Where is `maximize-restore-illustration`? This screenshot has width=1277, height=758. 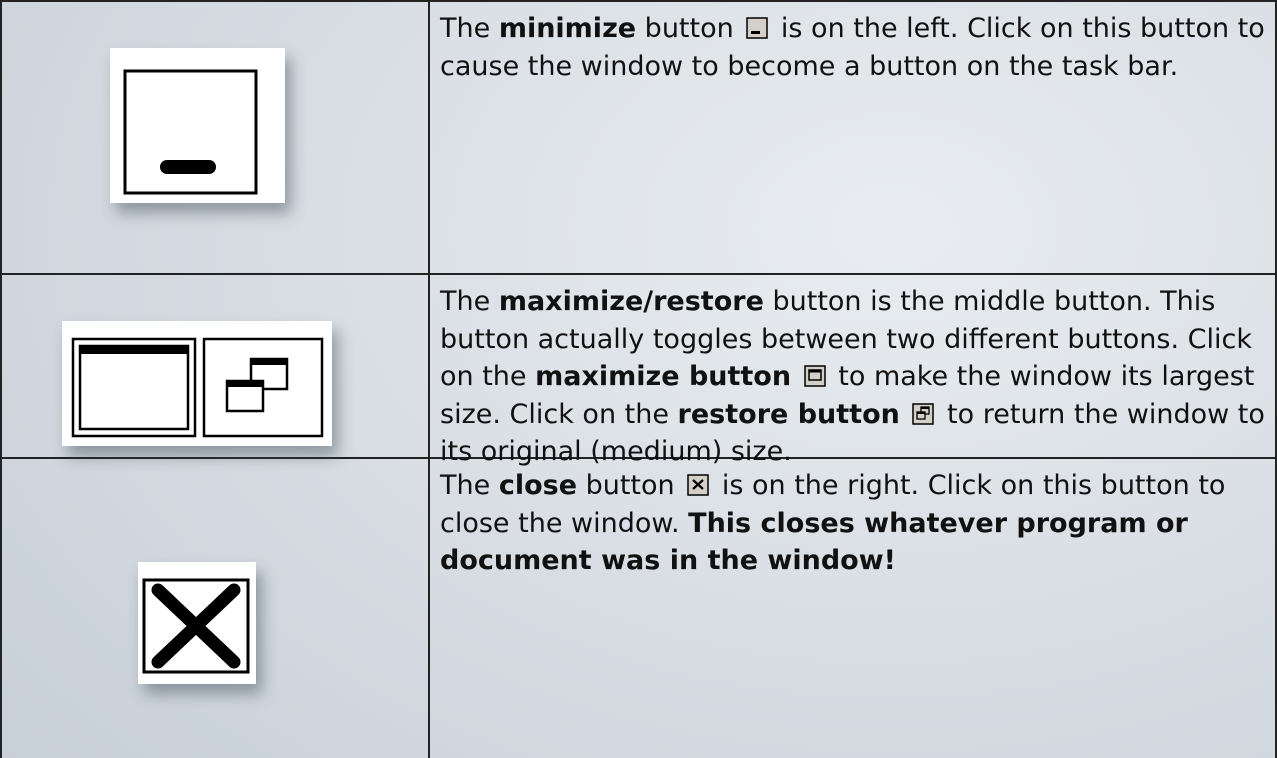
maximize-restore-illustration is located at coordinates (197, 383).